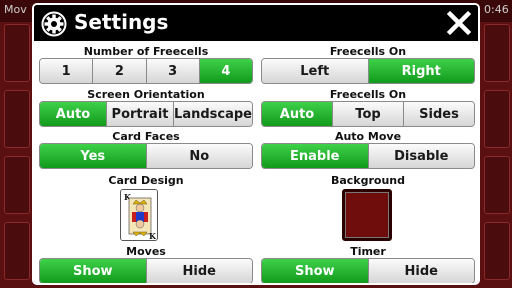 The width and height of the screenshot is (512, 288). What do you see at coordinates (225, 71) in the screenshot?
I see `freecells-option-4: 4` at bounding box center [225, 71].